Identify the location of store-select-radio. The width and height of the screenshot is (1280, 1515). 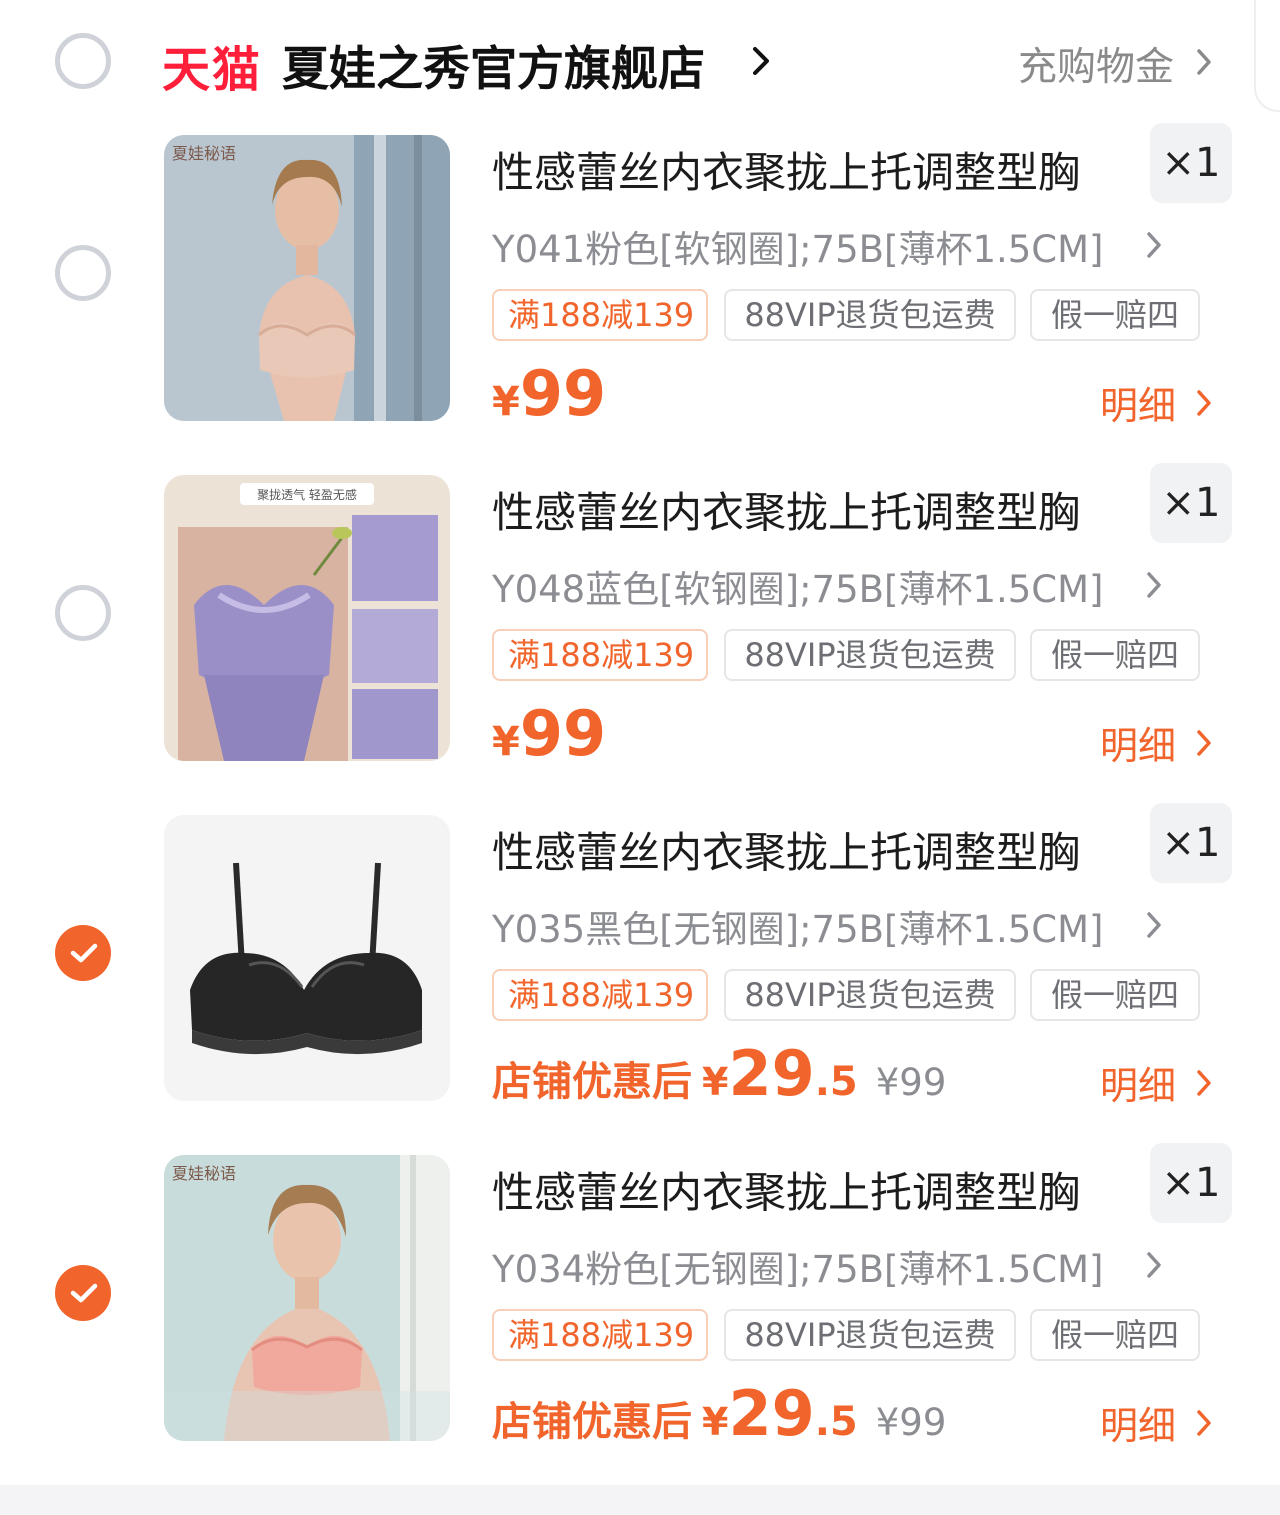
(83, 61).